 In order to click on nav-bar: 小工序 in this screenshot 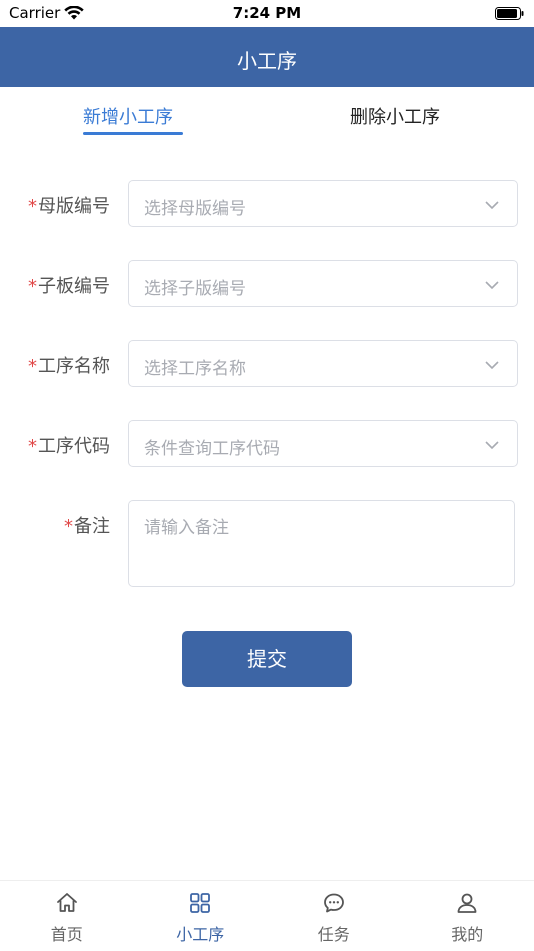, I will do `click(267, 57)`.